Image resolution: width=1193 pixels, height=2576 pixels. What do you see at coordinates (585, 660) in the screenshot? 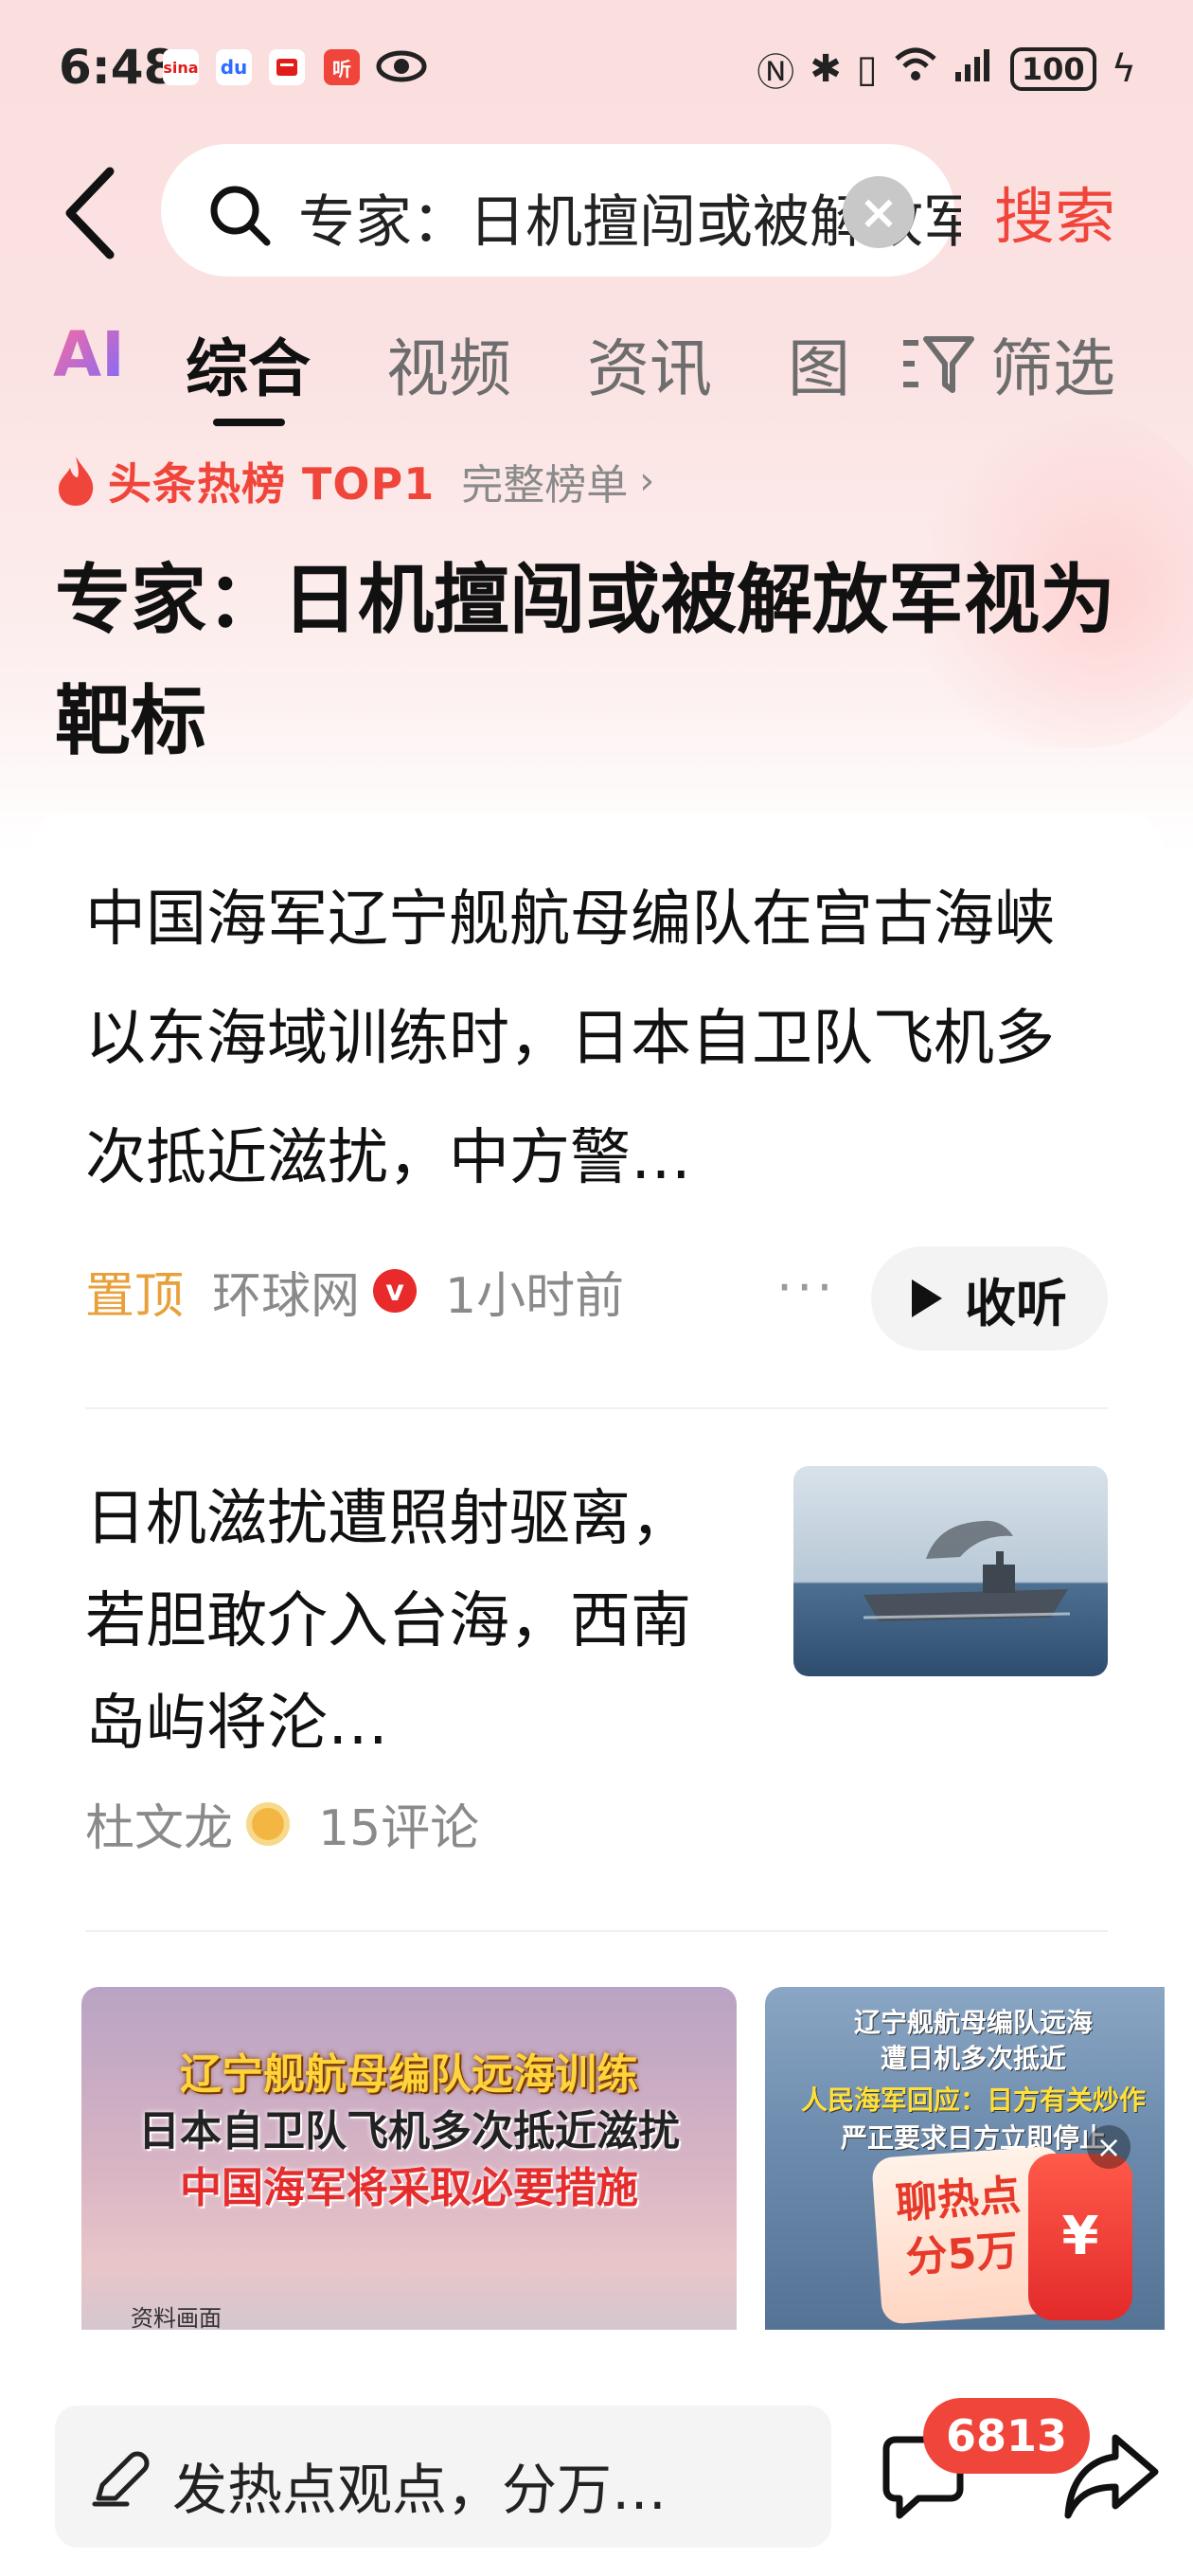
I see `topic-title: 专家：日机擅闯或被解放军视为靶标` at bounding box center [585, 660].